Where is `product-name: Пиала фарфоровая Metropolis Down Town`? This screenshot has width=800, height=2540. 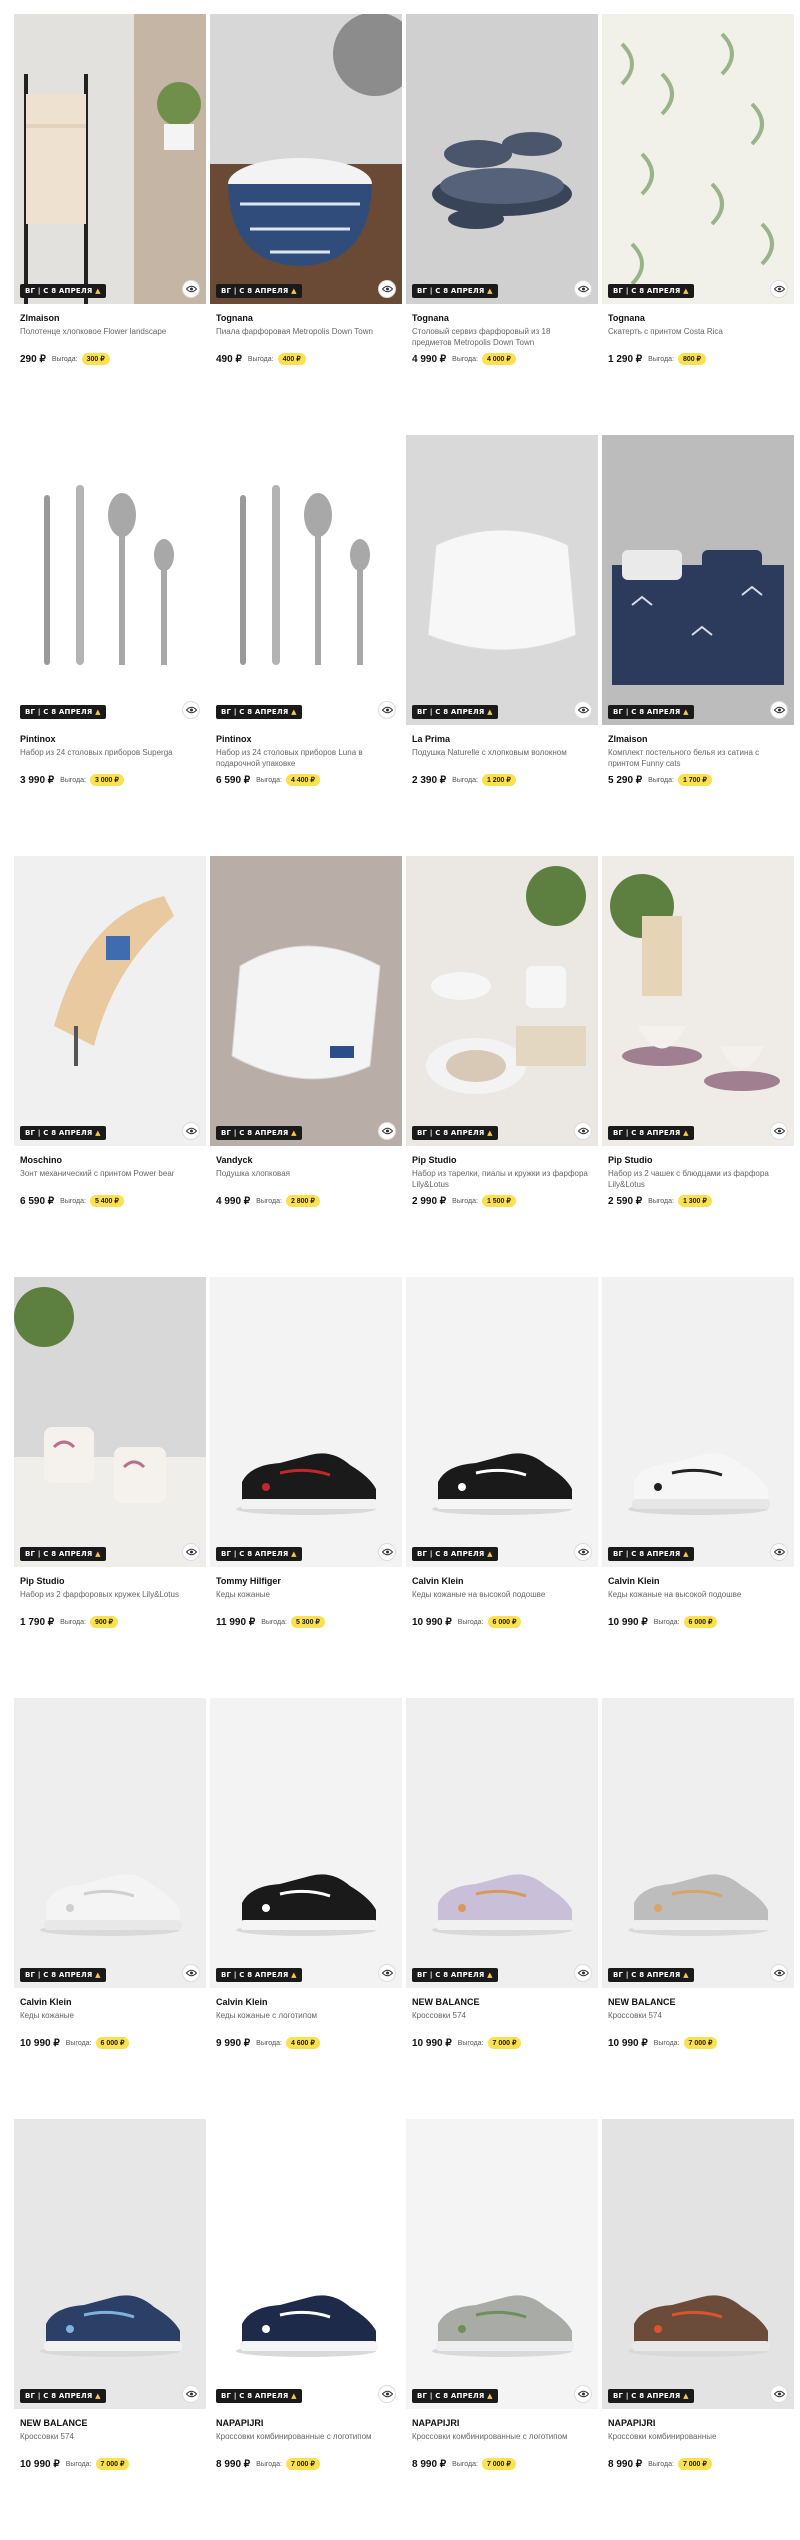
product-name: Пиала фарфоровая Metropolis Down Town is located at coordinates (306, 338).